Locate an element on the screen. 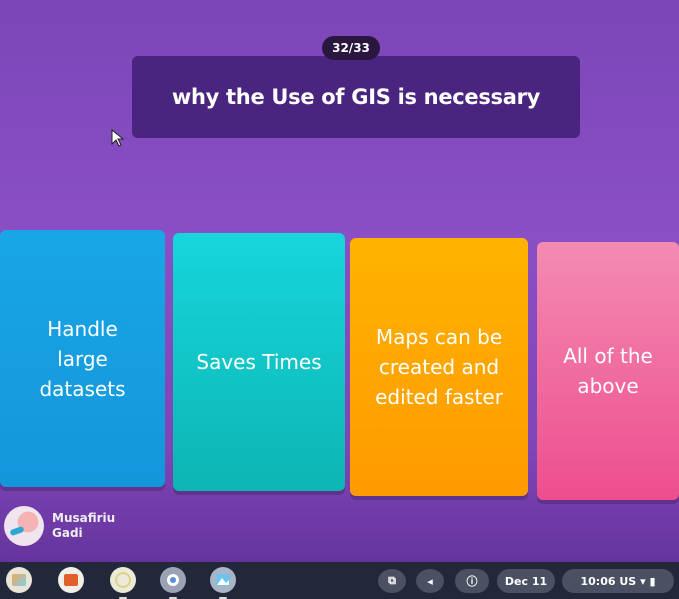  wifi-icon: ▾ is located at coordinates (643, 581).